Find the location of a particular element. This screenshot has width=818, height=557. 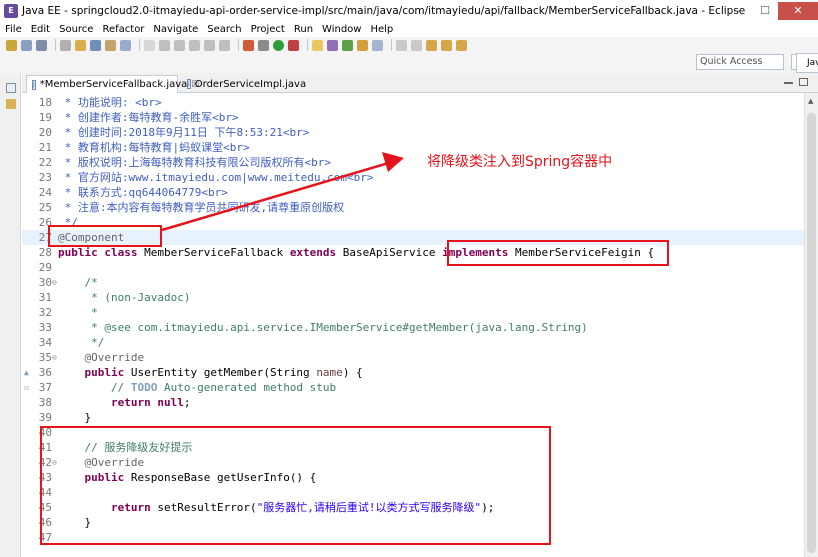

new-class-icon is located at coordinates (347, 45).